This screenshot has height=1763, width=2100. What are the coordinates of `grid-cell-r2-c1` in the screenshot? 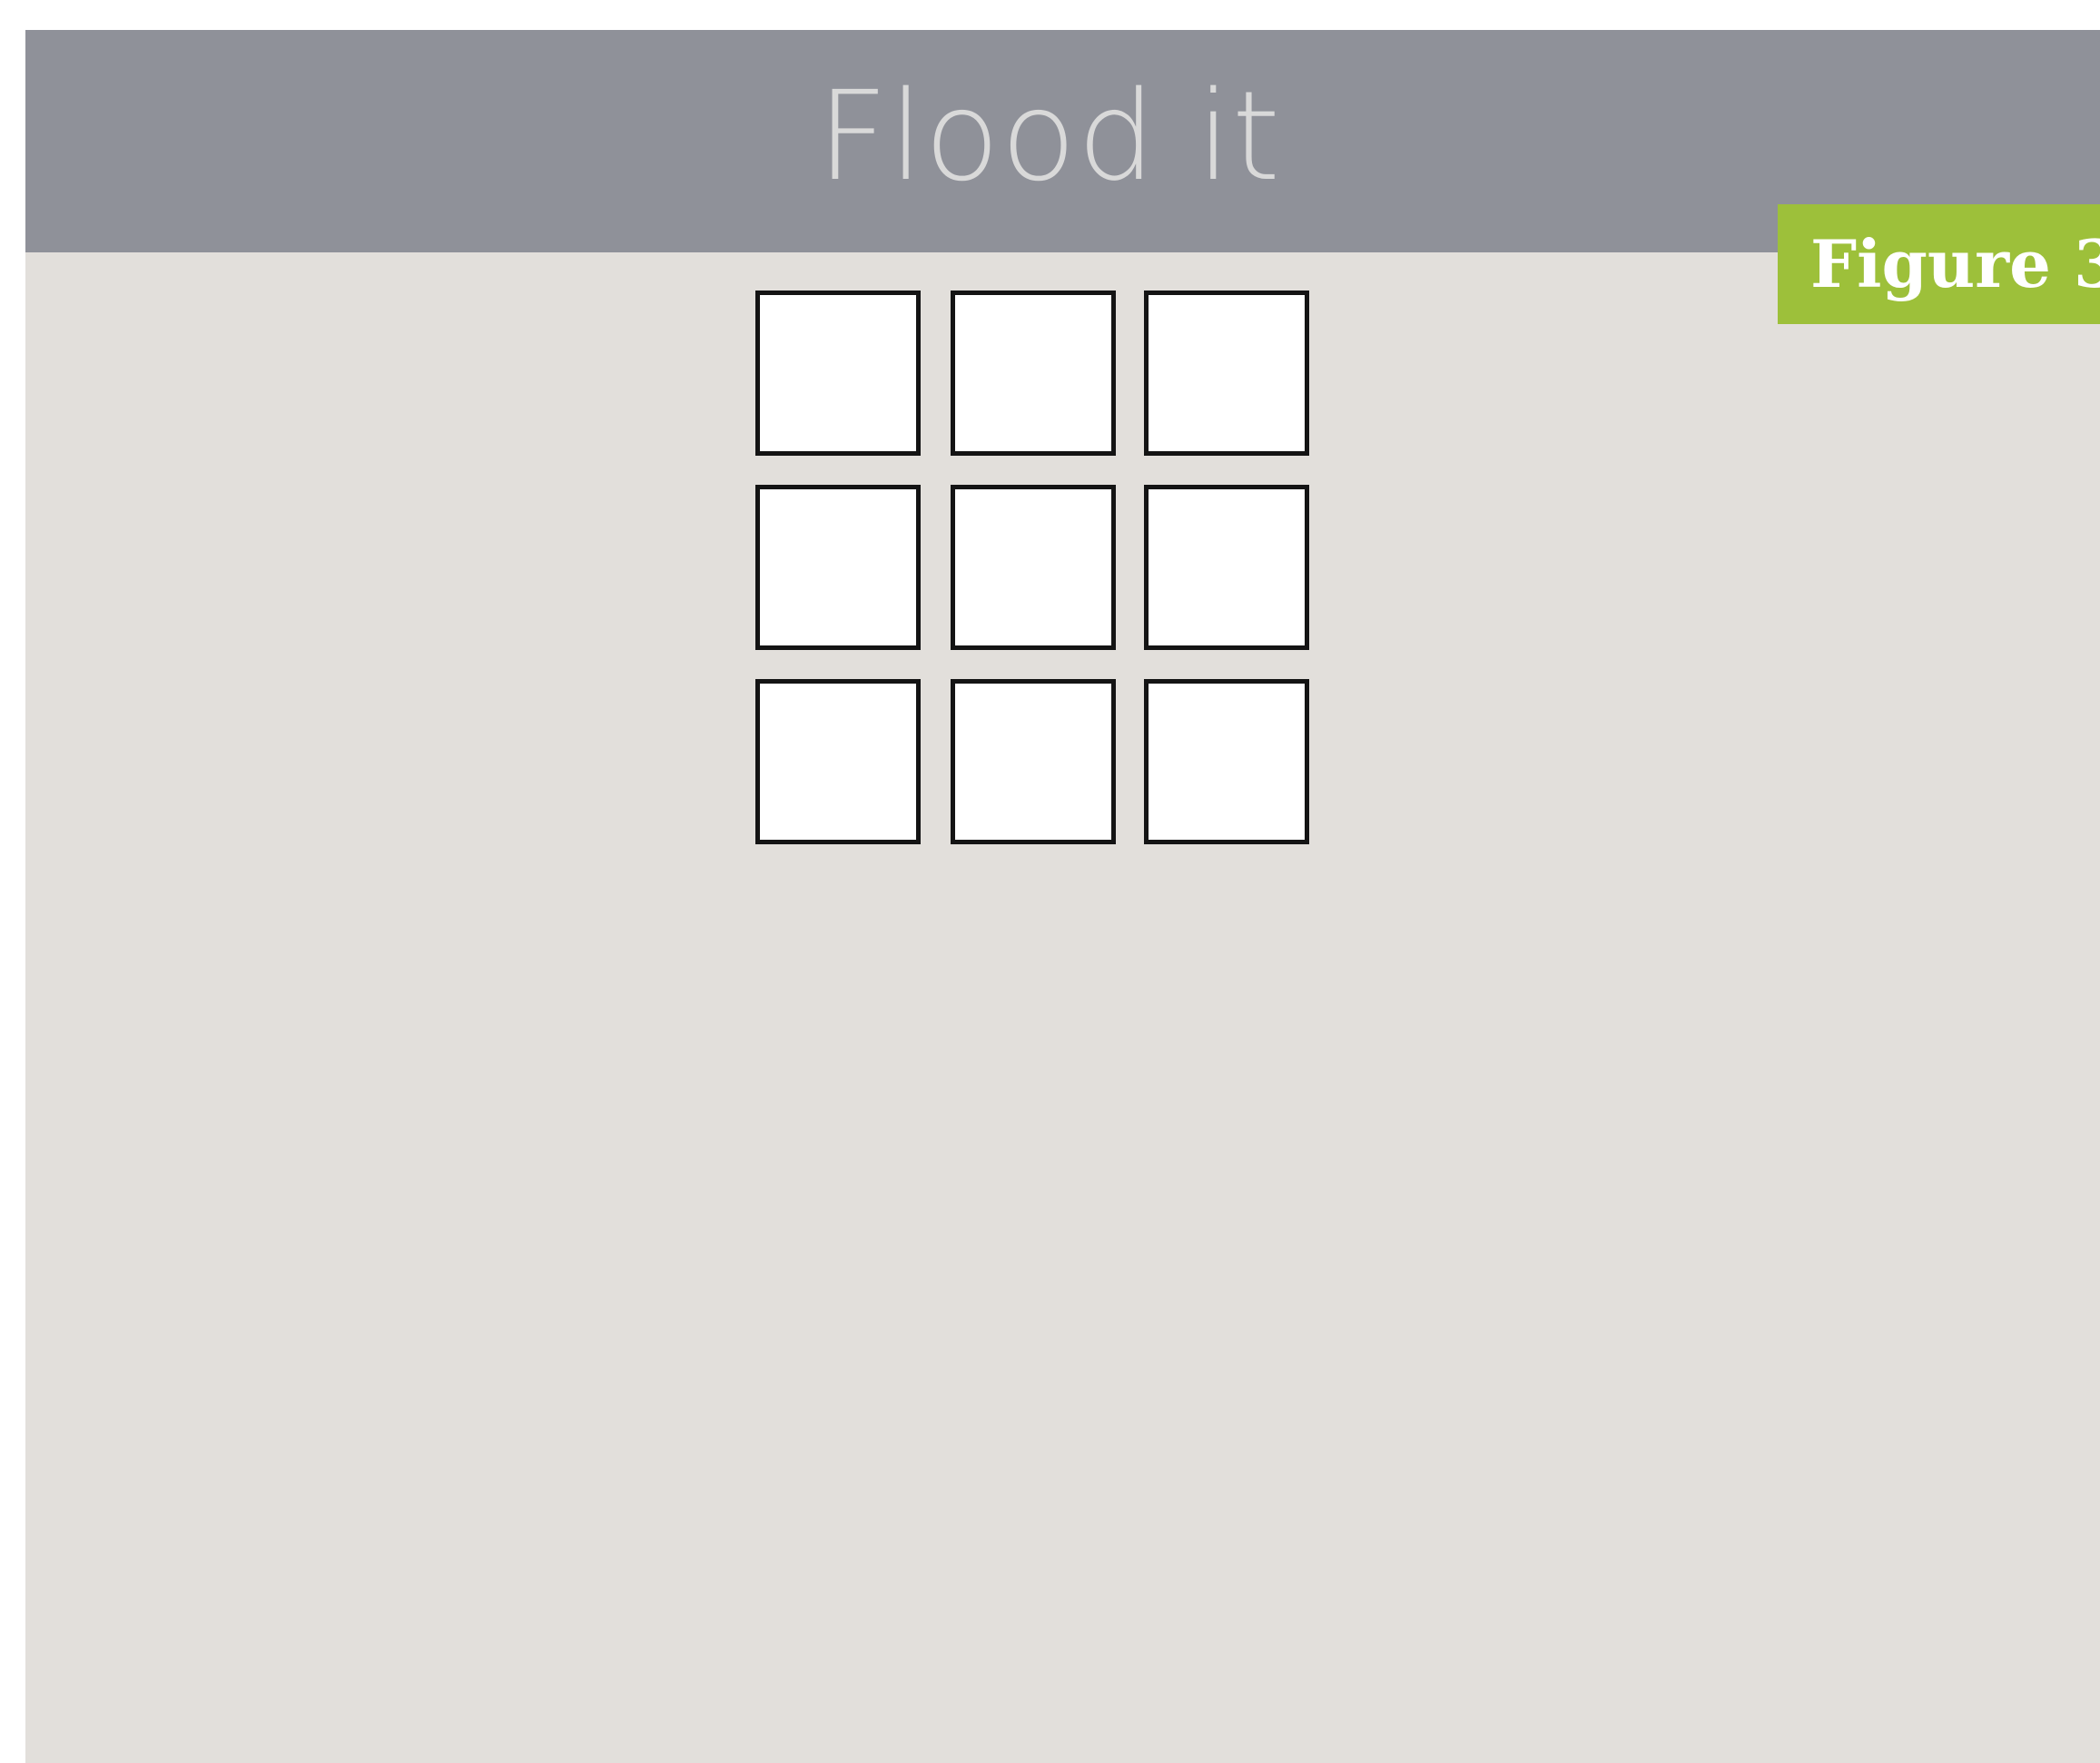 It's located at (838, 567).